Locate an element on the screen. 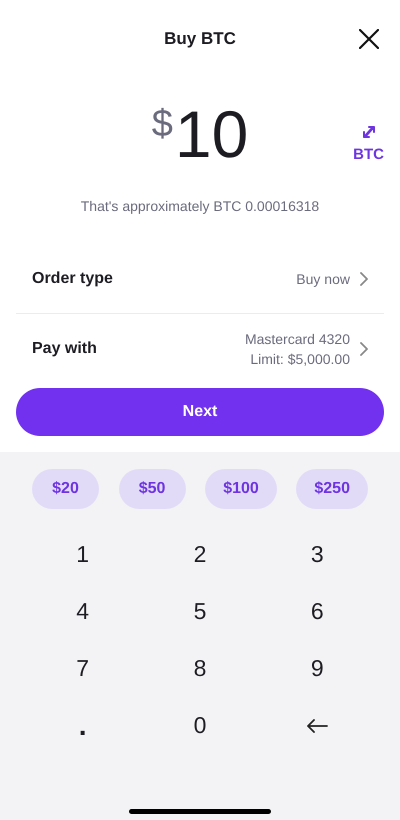 This screenshot has height=820, width=400. row-label: Pay with is located at coordinates (64, 349).